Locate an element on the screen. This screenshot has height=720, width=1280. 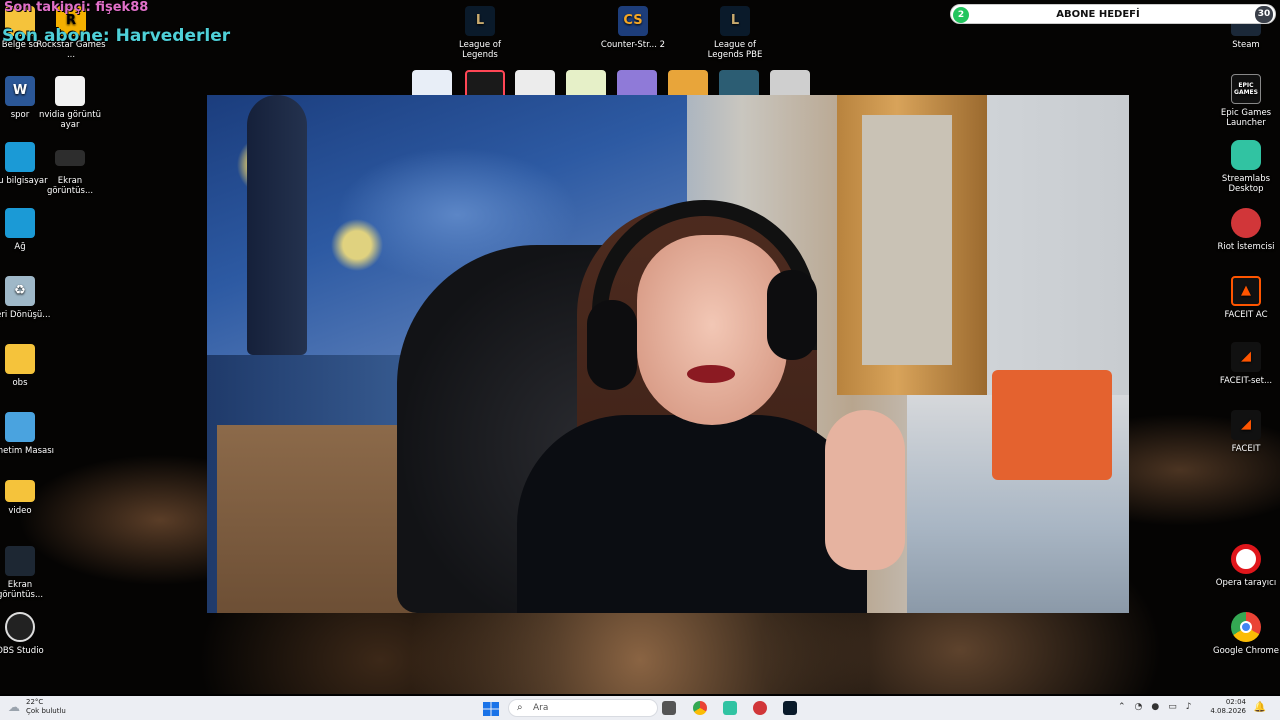
desktop-icon-label: FACEIT is located at coordinates (1246, 449).